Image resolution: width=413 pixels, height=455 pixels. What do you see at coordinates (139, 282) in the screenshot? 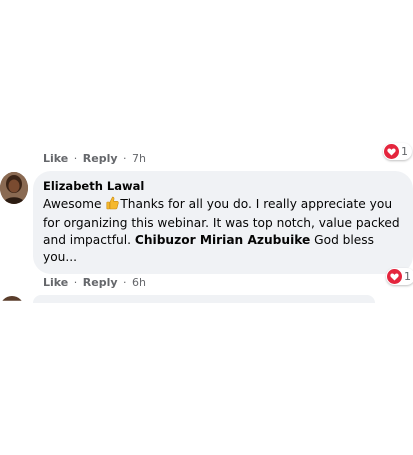
I see `comment-timestamp: 6h` at bounding box center [139, 282].